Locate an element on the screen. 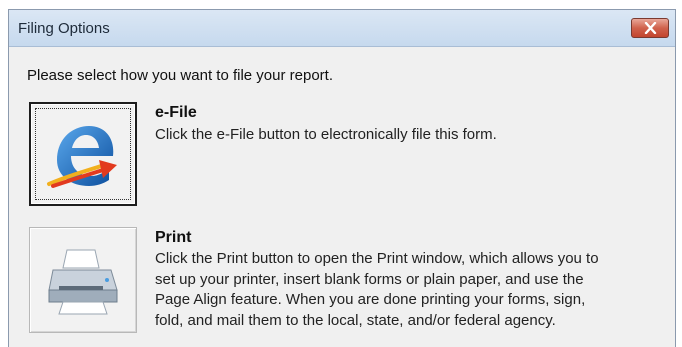 This screenshot has width=682, height=347. printer-icon is located at coordinates (83, 282).